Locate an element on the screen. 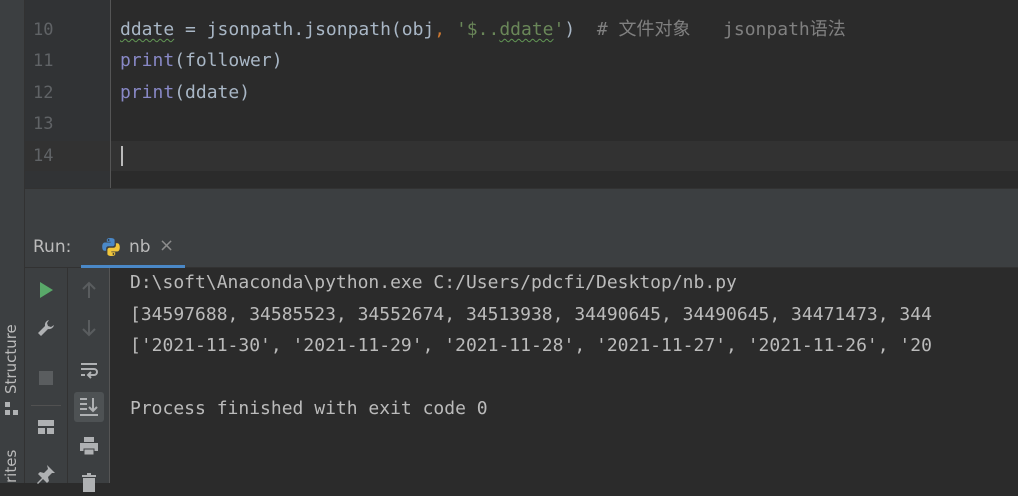 This screenshot has width=1018, height=496. pin-icon is located at coordinates (46, 474).